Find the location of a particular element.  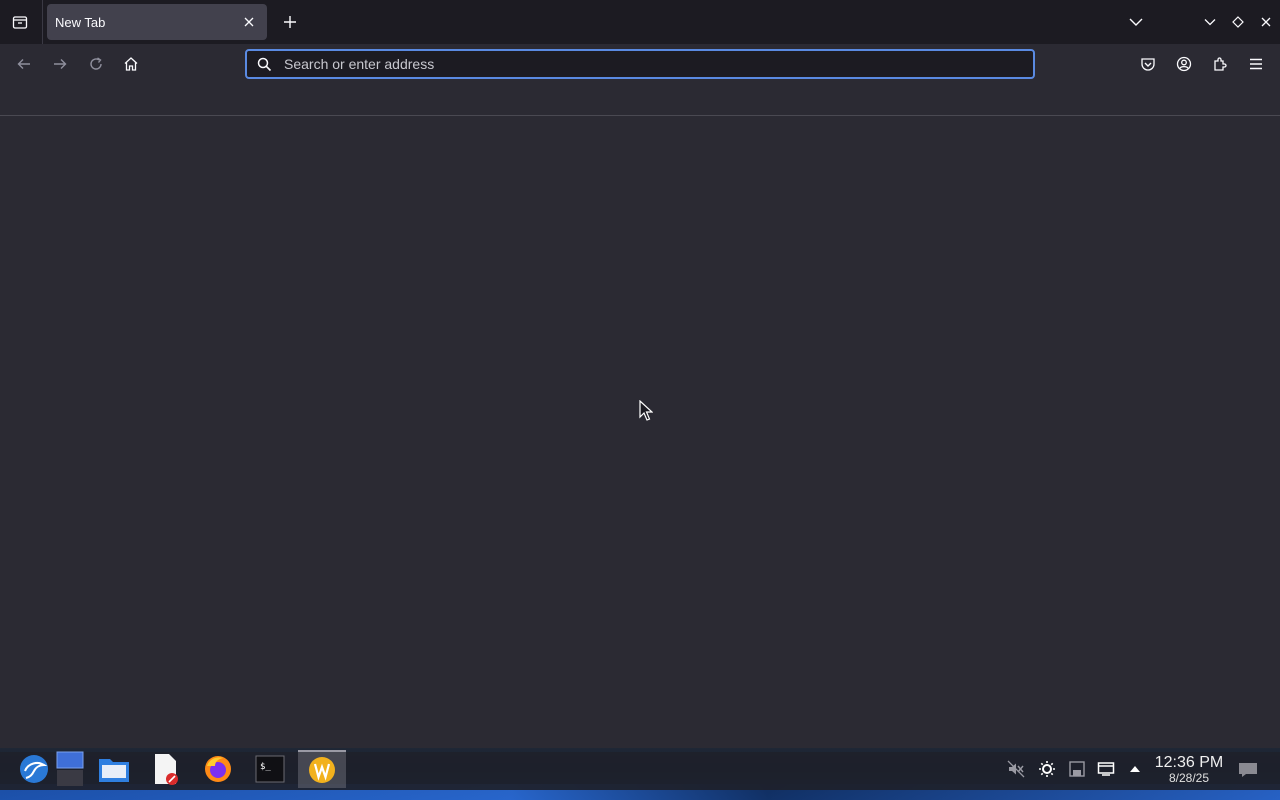

notifications-button is located at coordinates (1248, 769).